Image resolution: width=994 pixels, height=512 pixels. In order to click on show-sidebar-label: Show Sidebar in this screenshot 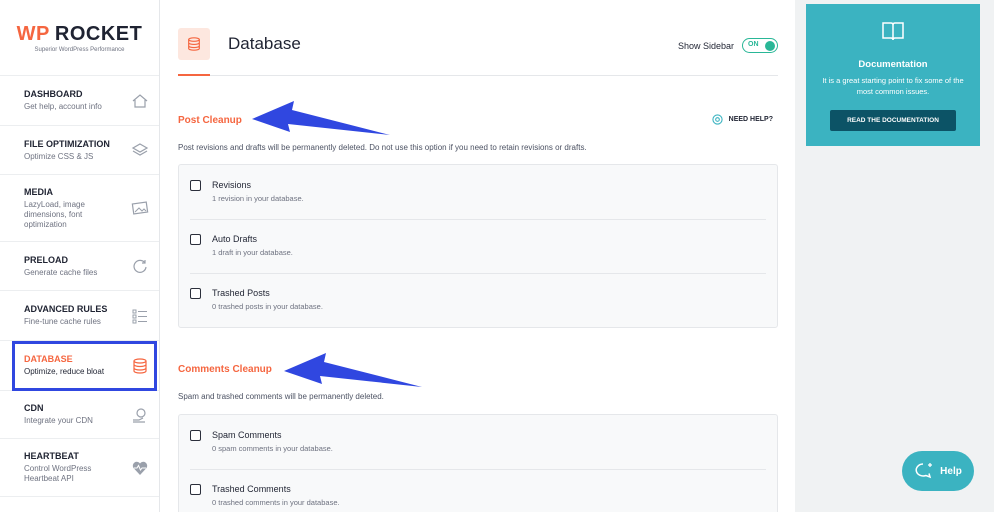, I will do `click(705, 46)`.